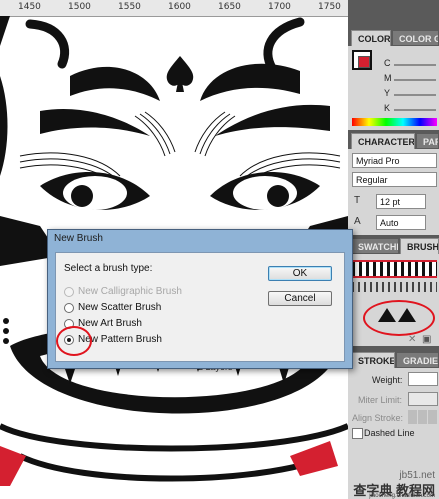 The width and height of the screenshot is (439, 499). Describe the element at coordinates (279, 7) in the screenshot. I see `ruler-label: 1700` at that location.